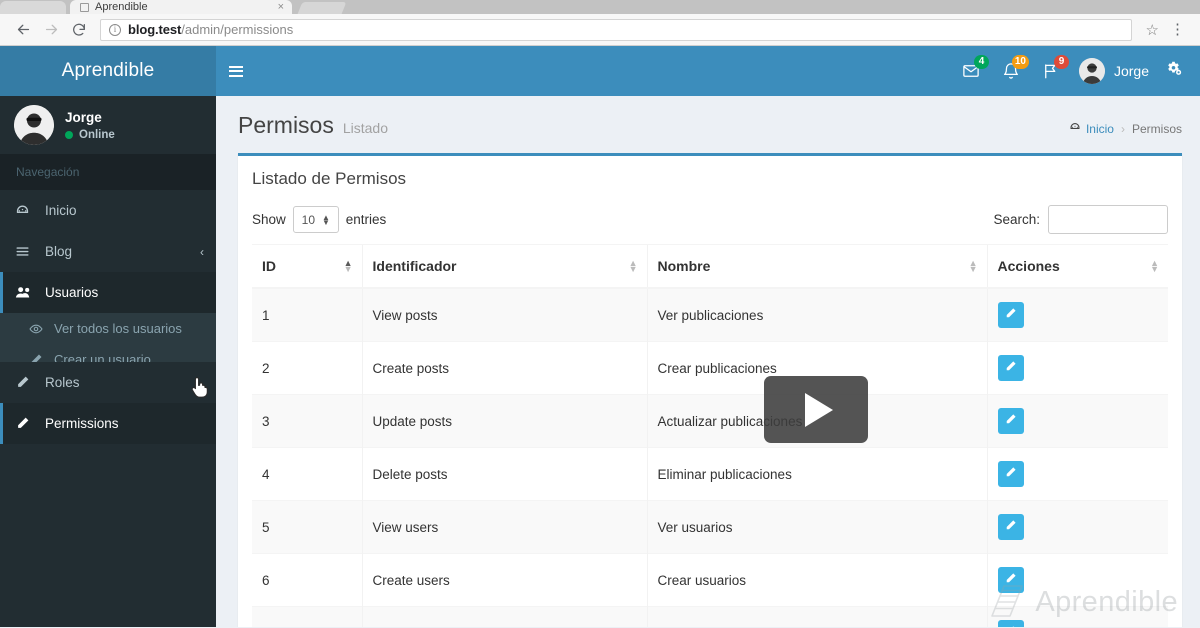 Image resolution: width=1200 pixels, height=628 pixels. Describe the element at coordinates (307, 266) in the screenshot. I see `column-header-id: ID ▲ ▼` at that location.